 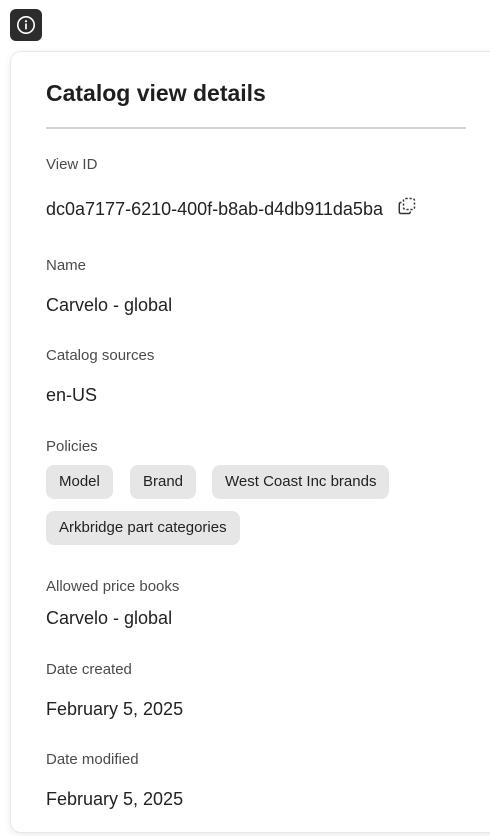 What do you see at coordinates (115, 799) in the screenshot?
I see `date-modified-value: February 5, 2025` at bounding box center [115, 799].